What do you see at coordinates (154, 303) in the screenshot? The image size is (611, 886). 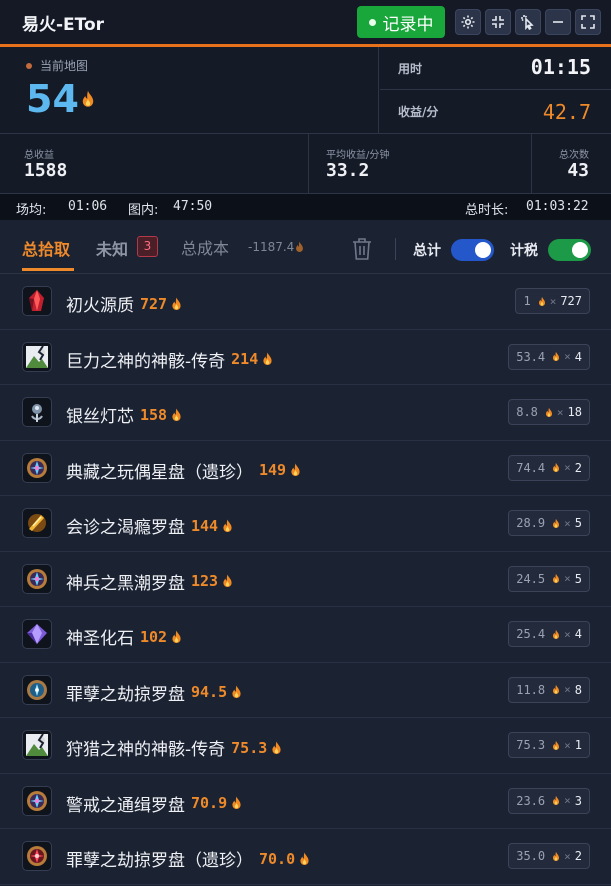 I see `item-price: 727` at bounding box center [154, 303].